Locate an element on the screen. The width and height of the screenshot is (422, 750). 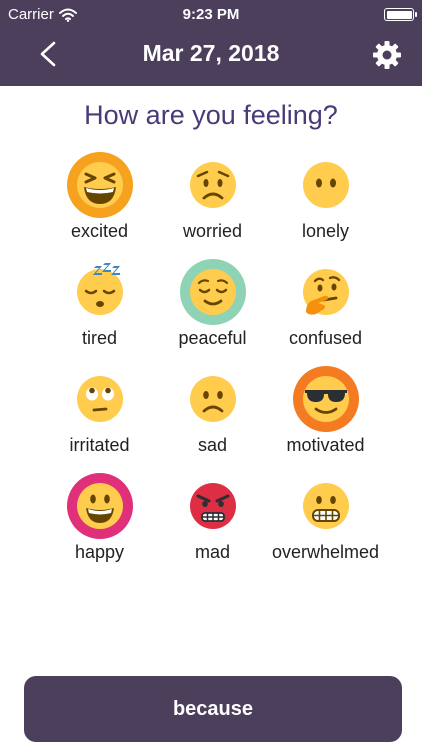
smiling-face-icon is located at coordinates (99, 506).